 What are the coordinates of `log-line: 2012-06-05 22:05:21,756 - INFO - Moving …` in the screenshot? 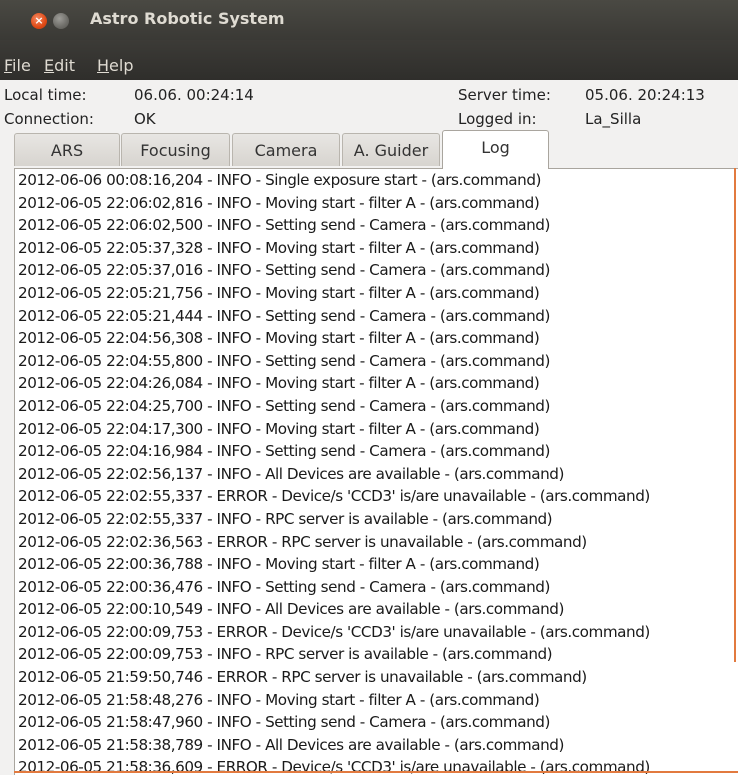 It's located at (279, 292).